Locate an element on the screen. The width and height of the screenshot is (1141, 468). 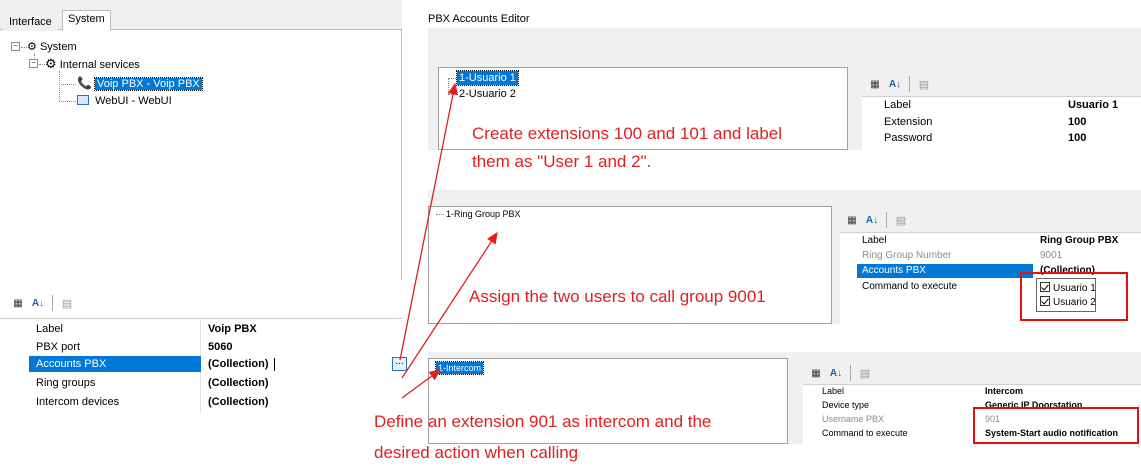
arrow-to-accounts is located at coordinates (429, 221).